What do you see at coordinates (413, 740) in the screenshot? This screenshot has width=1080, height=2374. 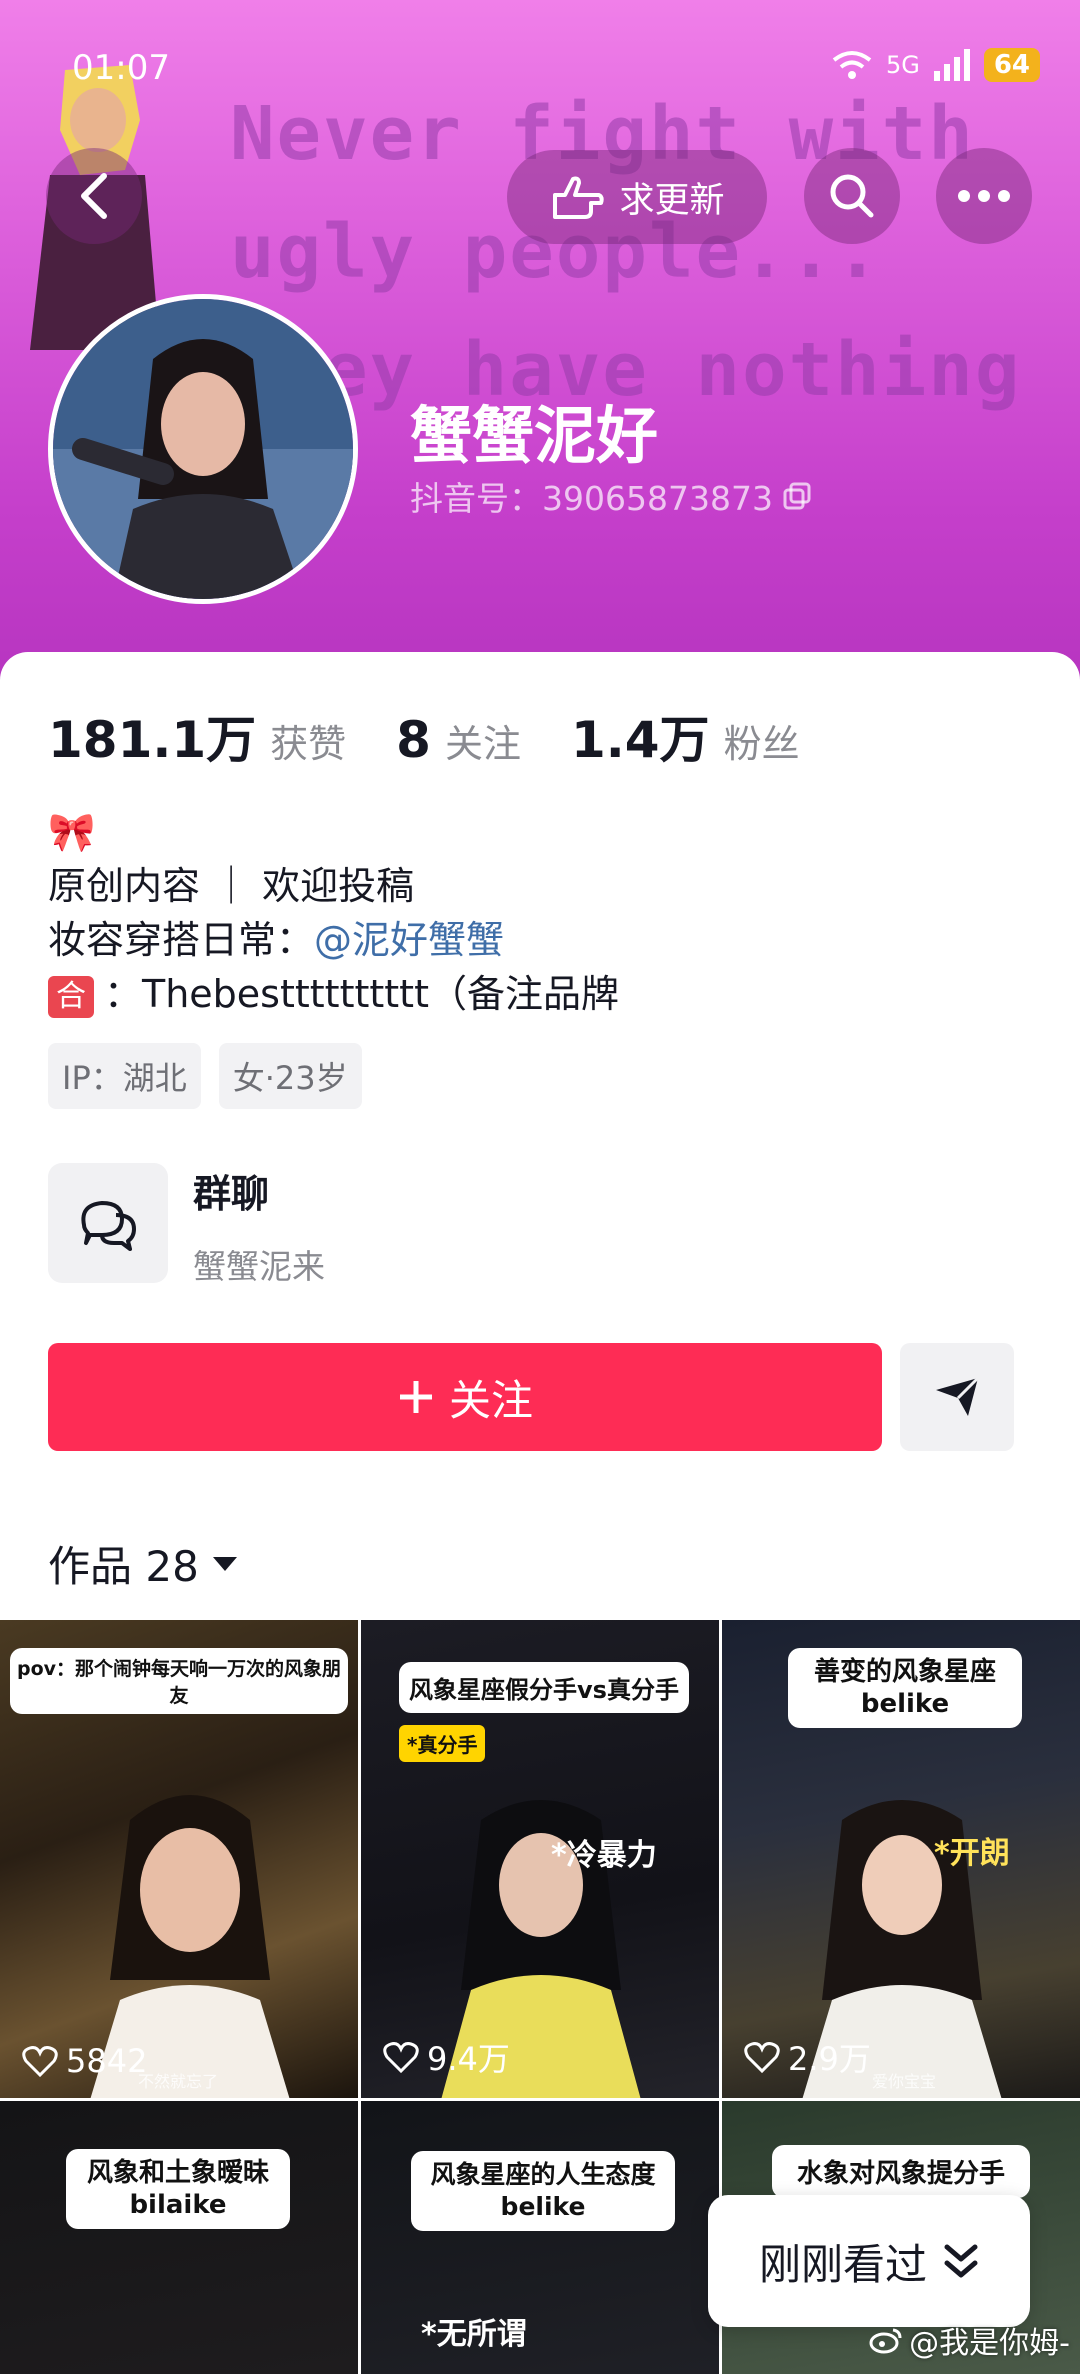 I see `following-count: 8` at bounding box center [413, 740].